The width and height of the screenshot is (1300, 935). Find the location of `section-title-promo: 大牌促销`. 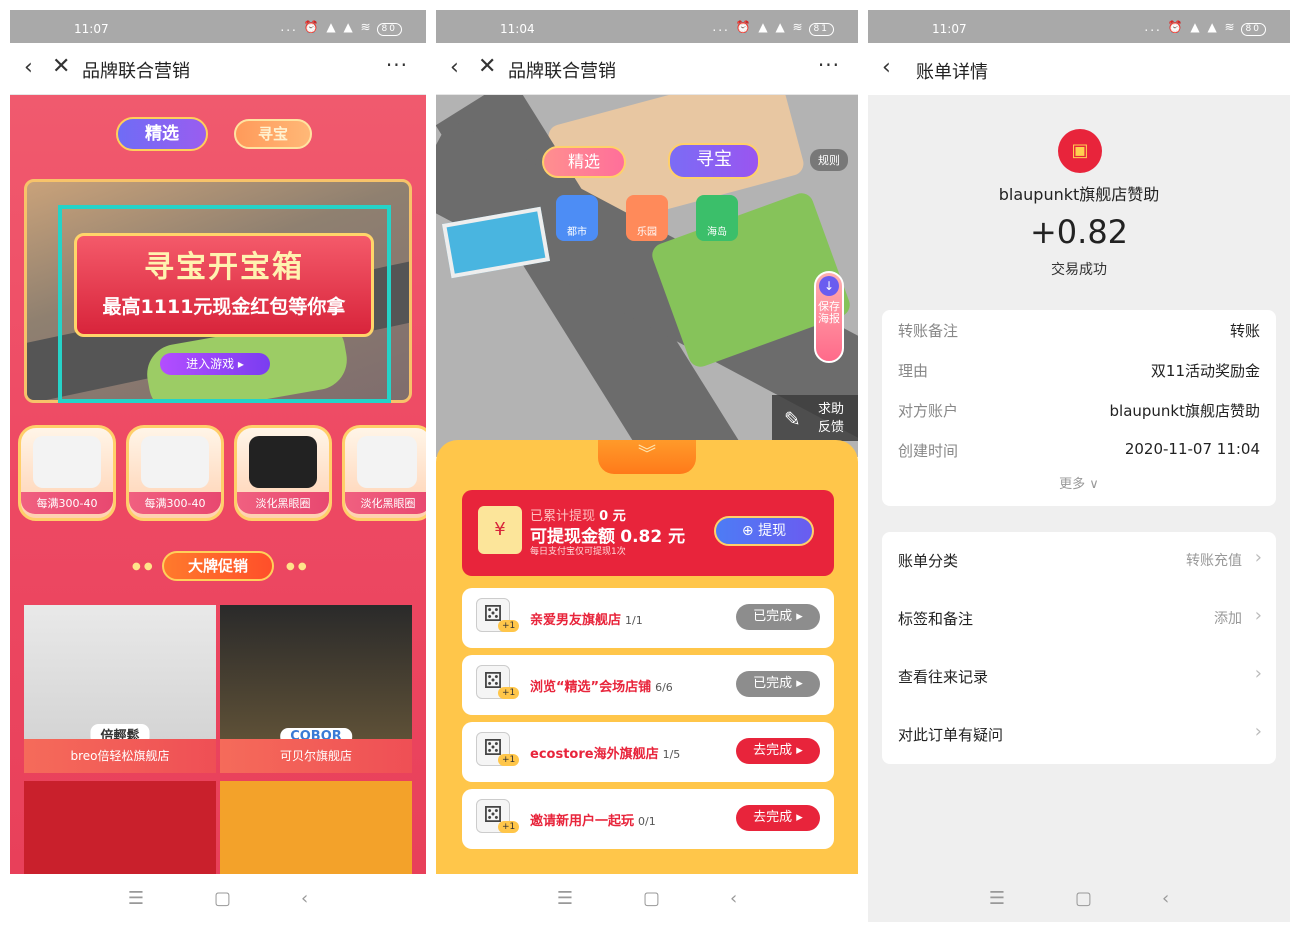

section-title-promo: 大牌促销 is located at coordinates (218, 566).